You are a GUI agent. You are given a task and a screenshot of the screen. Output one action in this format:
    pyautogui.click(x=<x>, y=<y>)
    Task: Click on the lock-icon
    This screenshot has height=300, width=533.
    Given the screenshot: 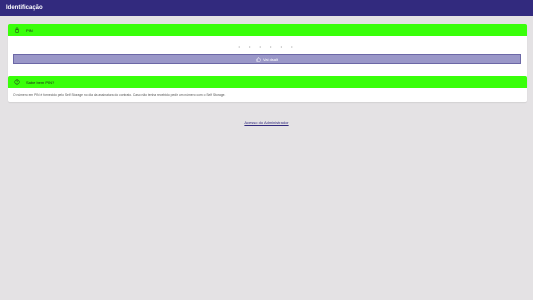 What is the action you would take?
    pyautogui.click(x=17, y=30)
    